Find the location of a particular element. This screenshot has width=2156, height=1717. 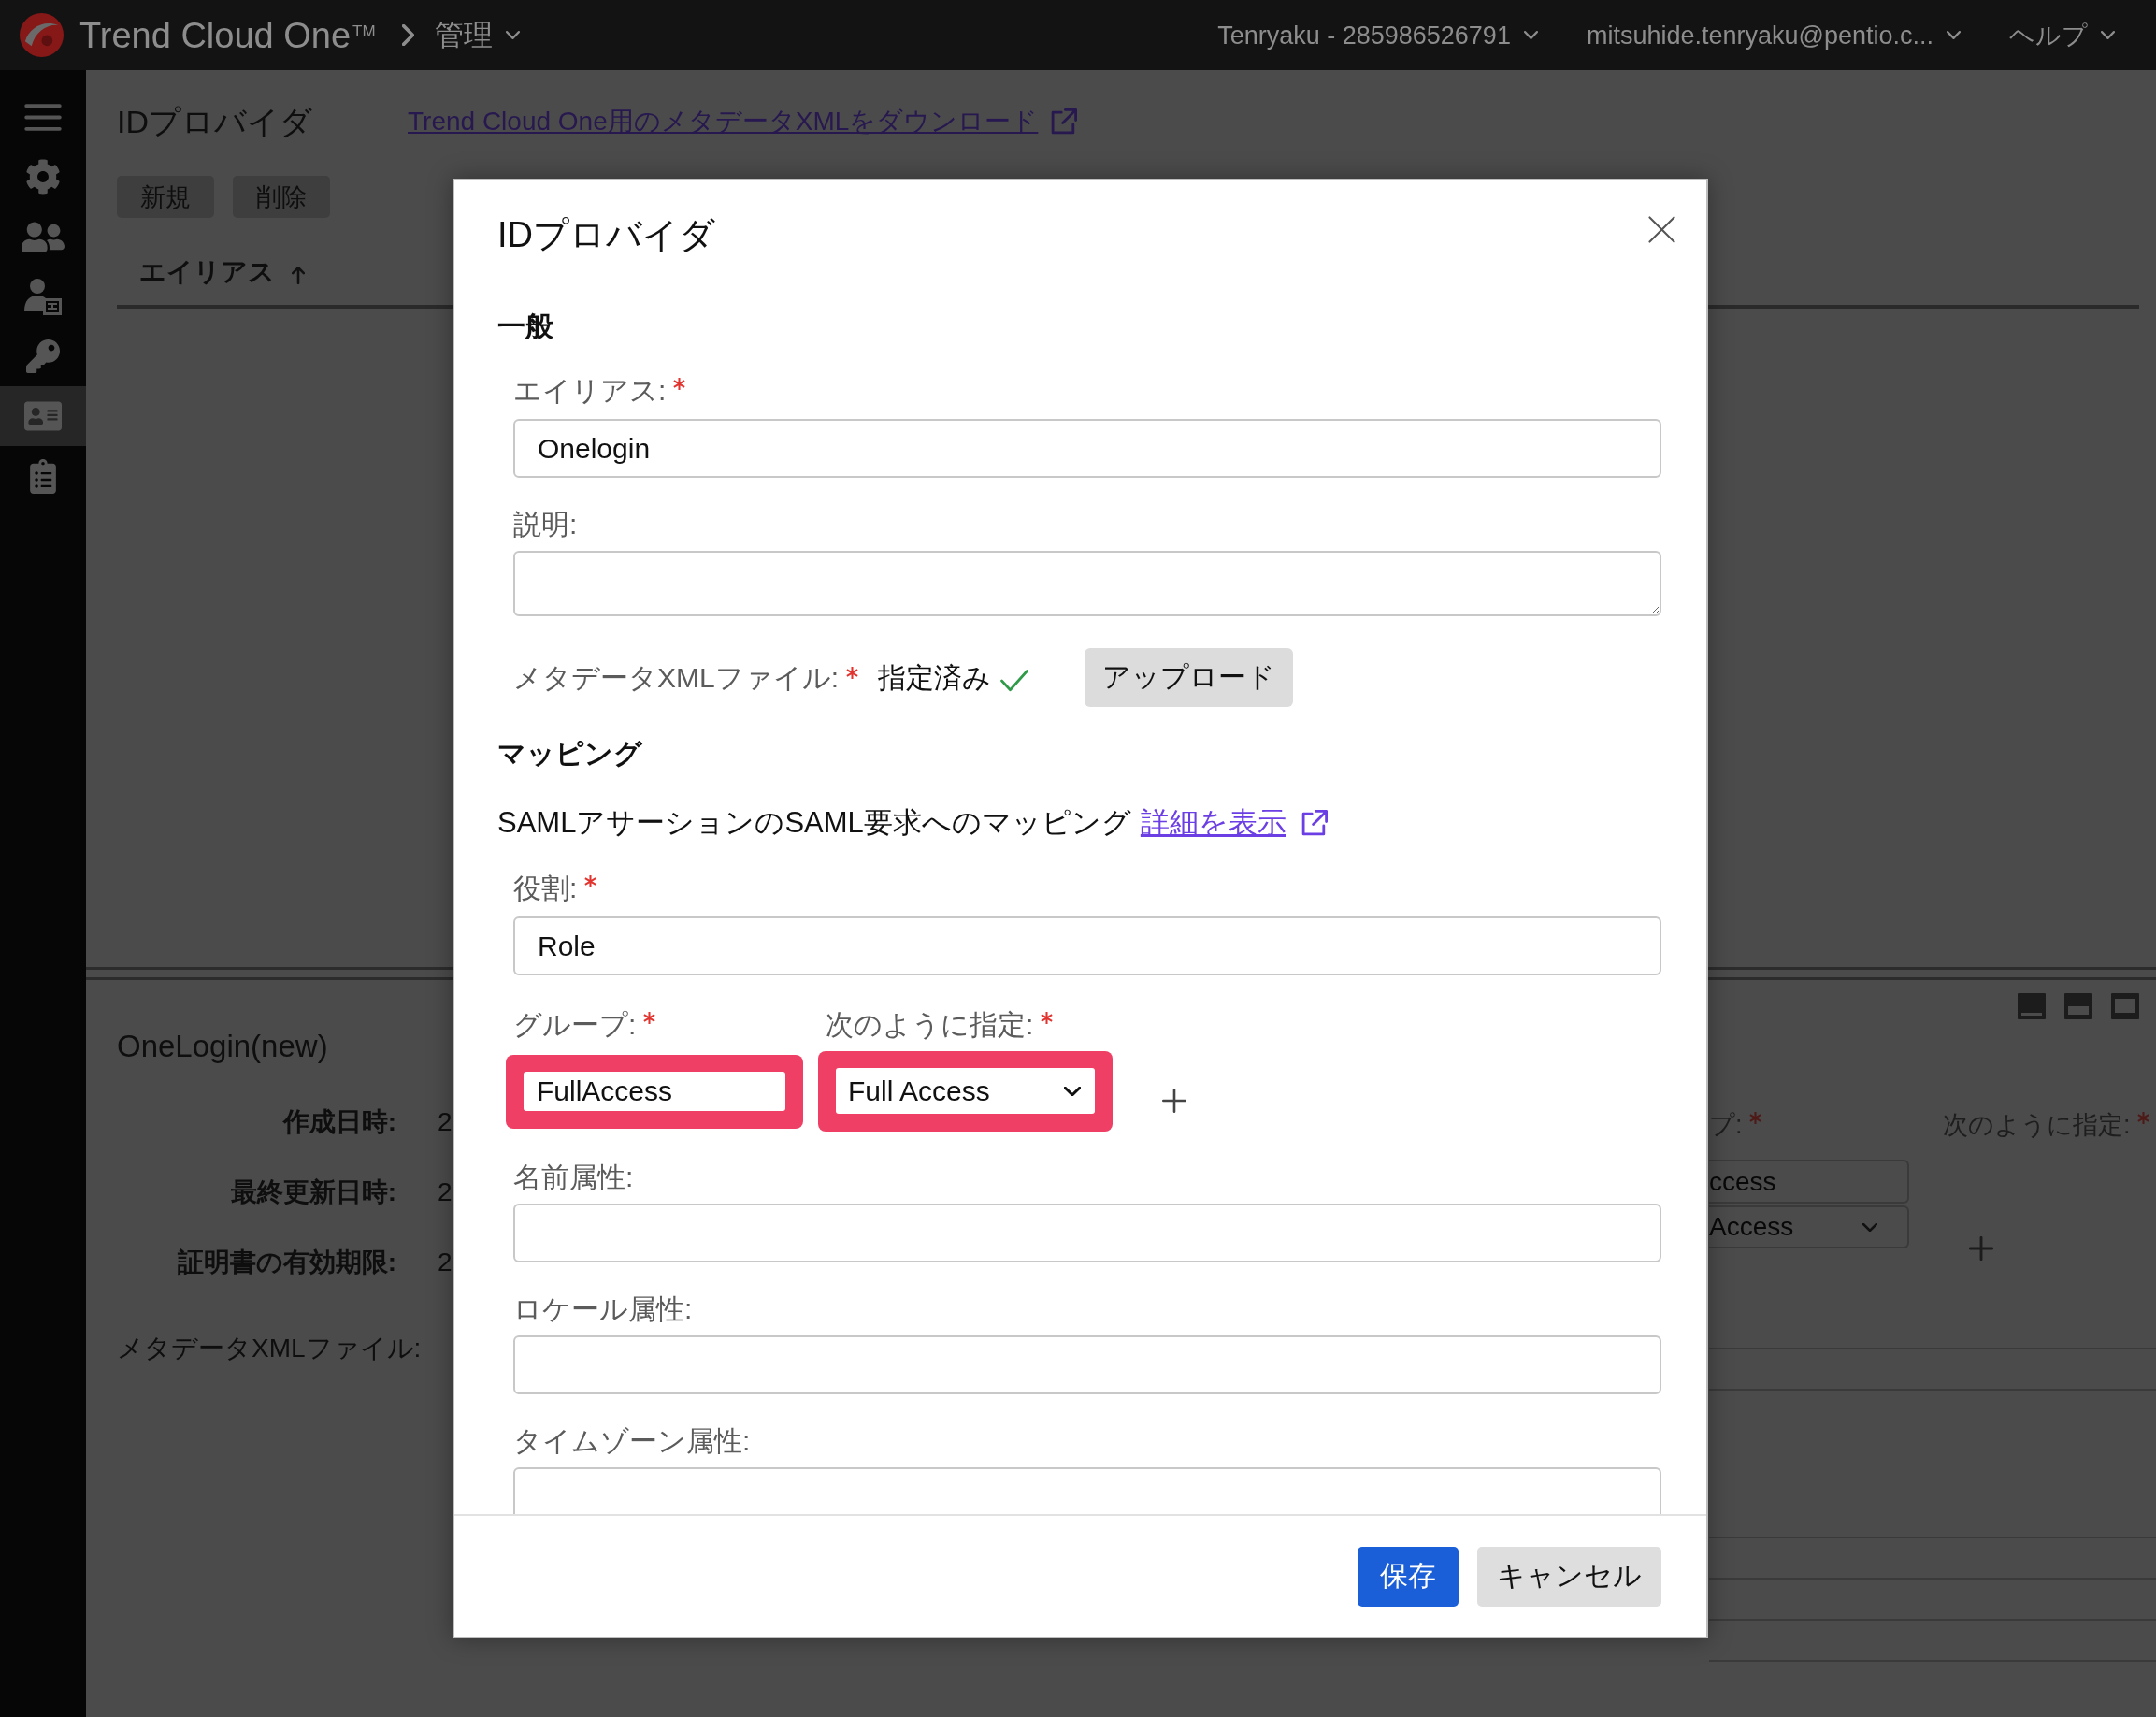

user-table-icon is located at coordinates (43, 297).